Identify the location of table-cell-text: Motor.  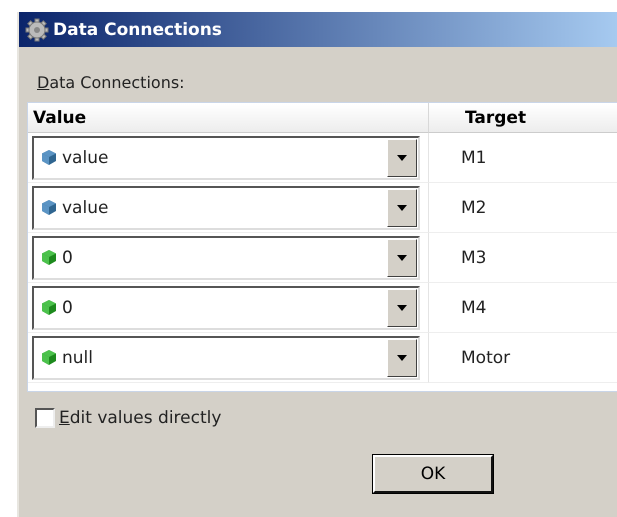
(485, 358).